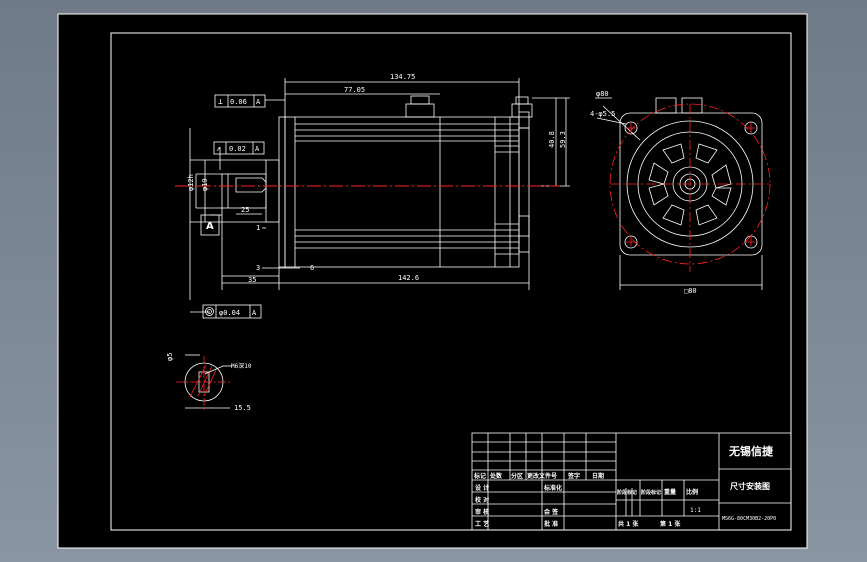 This screenshot has width=867, height=562. Describe the element at coordinates (551, 512) in the screenshot. I see `tb-approve: 会 签` at that location.